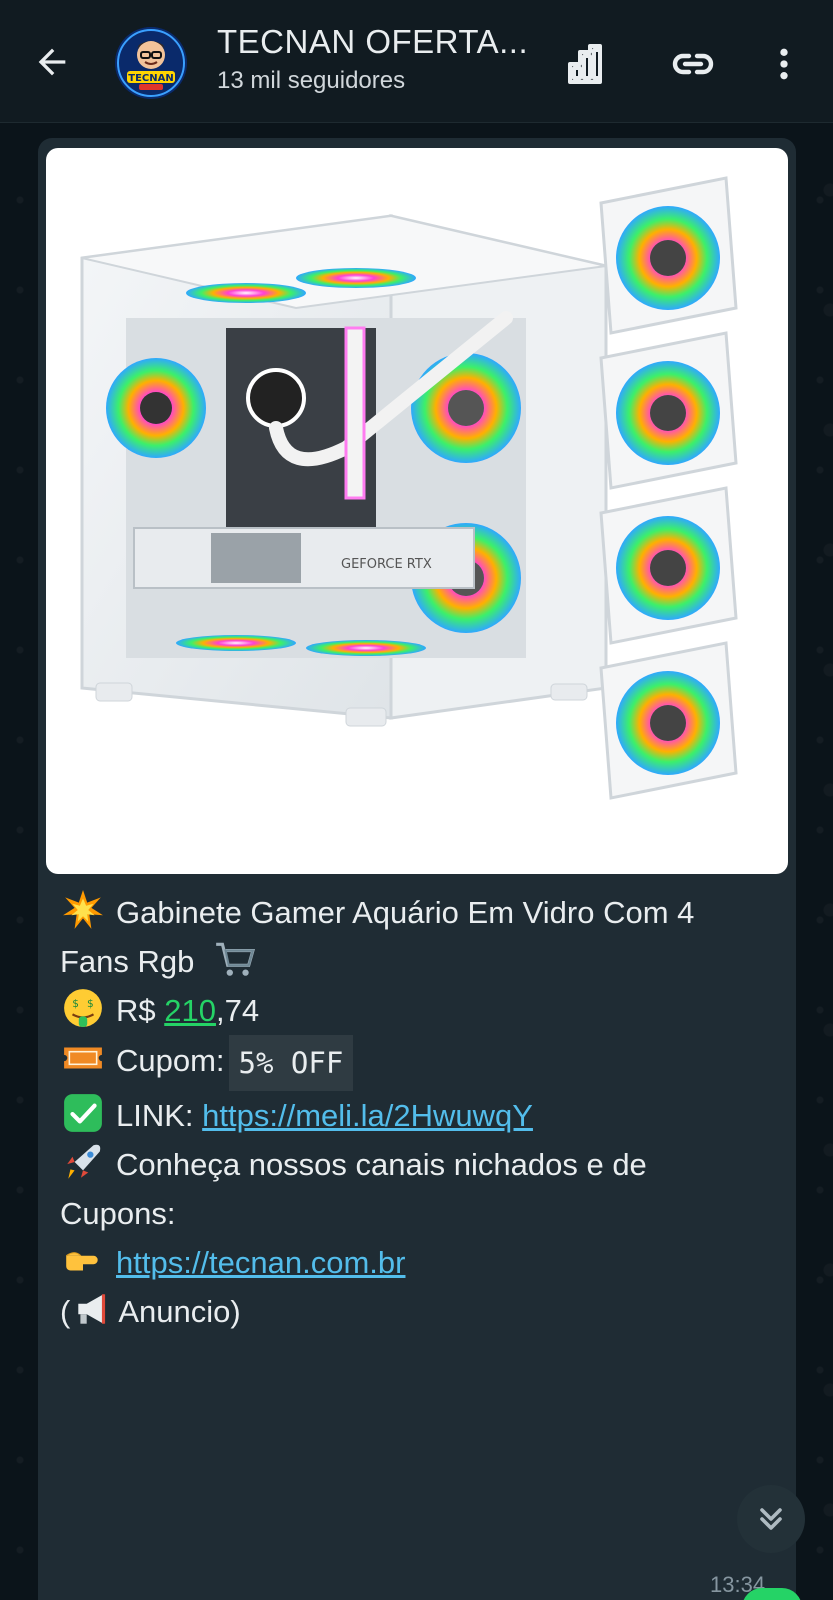 Image resolution: width=833 pixels, height=1600 pixels. What do you see at coordinates (260, 1262) in the screenshot?
I see `site-link: https://tecnan.com.br` at bounding box center [260, 1262].